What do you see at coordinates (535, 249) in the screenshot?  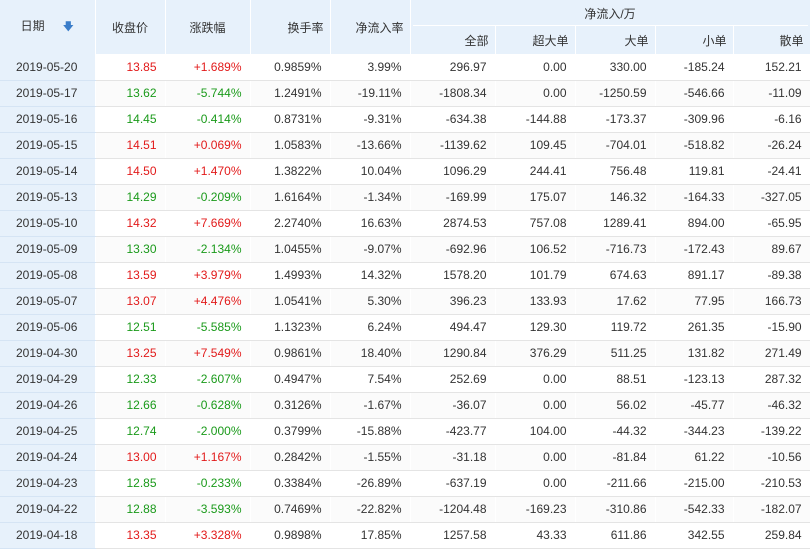 I see `cell-super-large: 106.52` at bounding box center [535, 249].